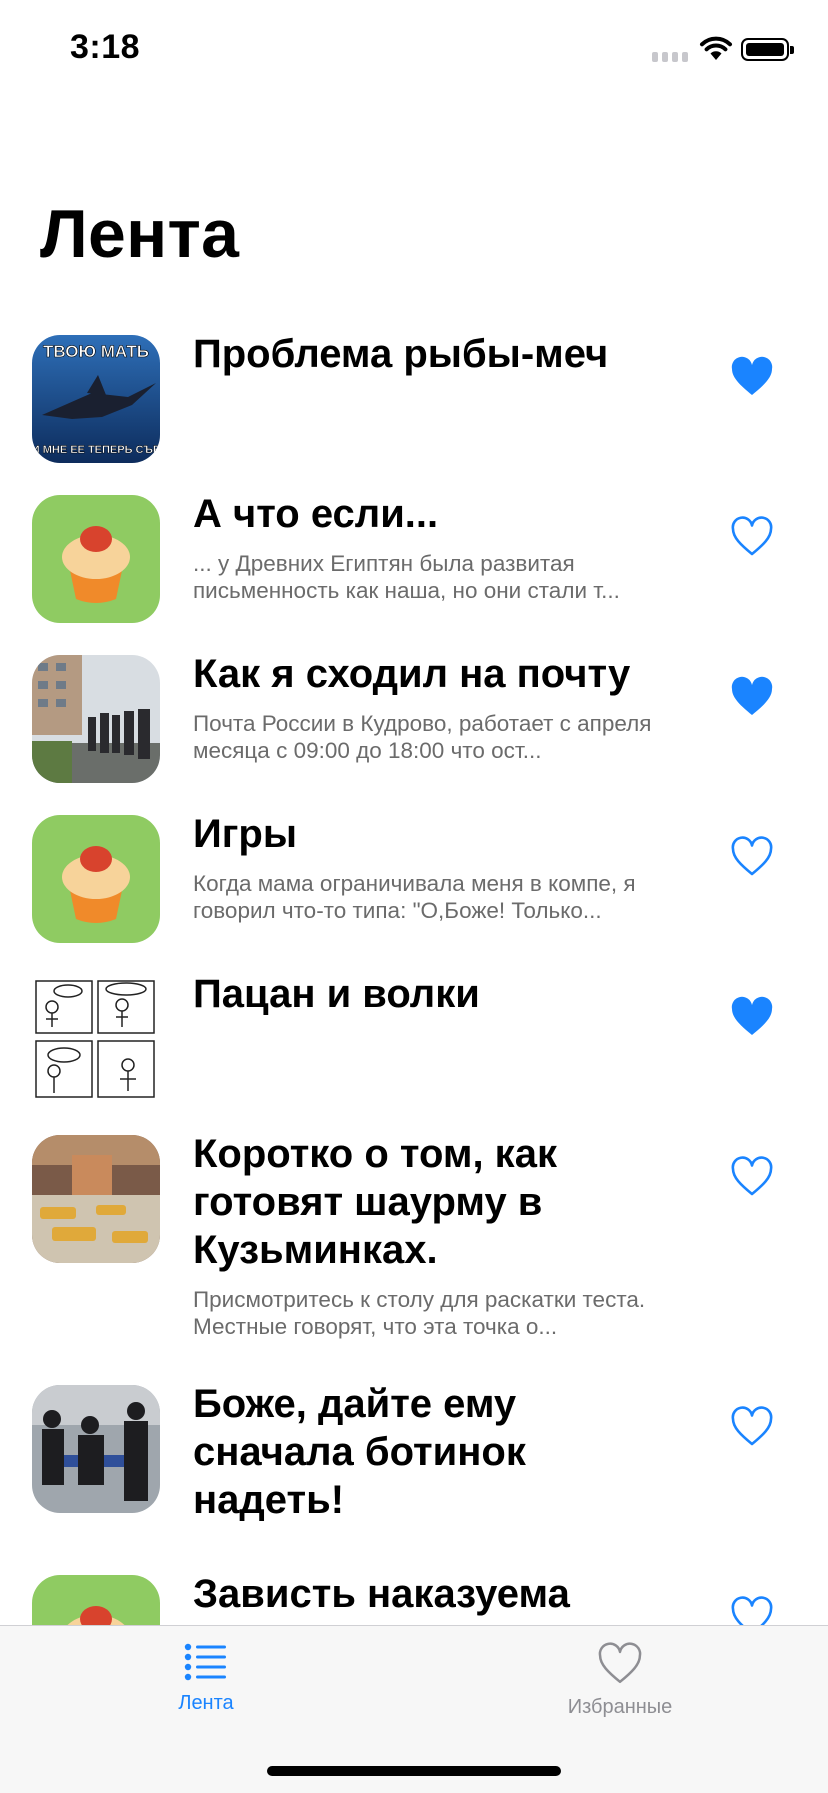  Describe the element at coordinates (716, 48) in the screenshot. I see `wifi-icon` at that location.